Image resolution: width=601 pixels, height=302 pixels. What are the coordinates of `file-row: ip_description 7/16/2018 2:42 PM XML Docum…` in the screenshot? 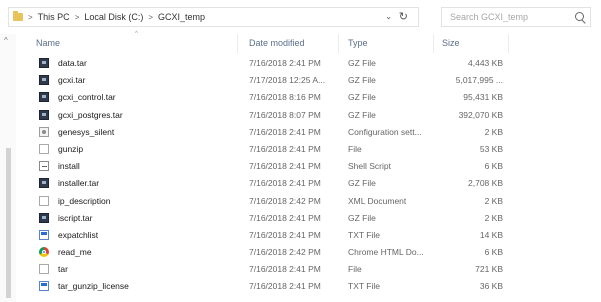 It's located at (311, 201).